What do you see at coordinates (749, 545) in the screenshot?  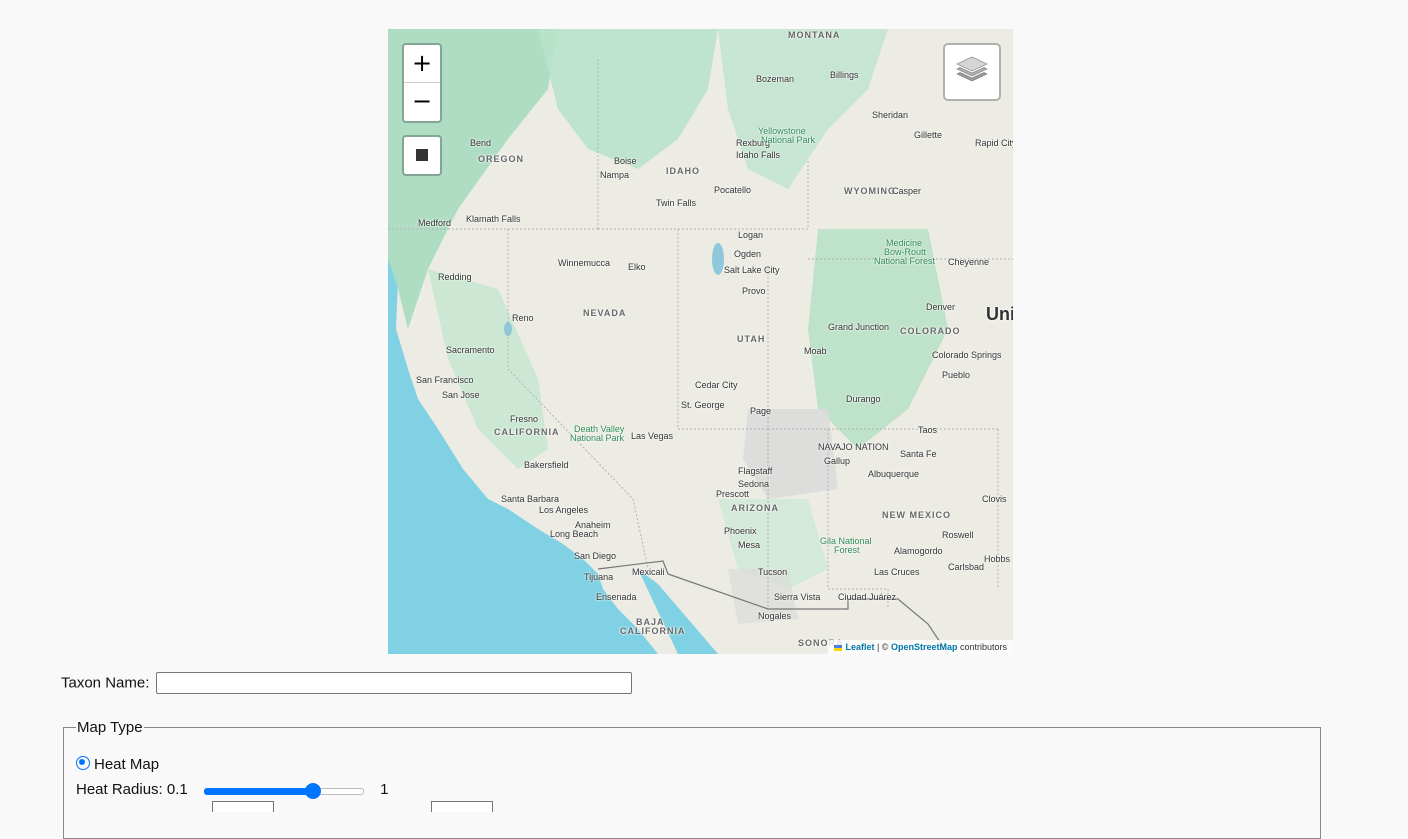 I see `map-label-mesa: Mesa` at bounding box center [749, 545].